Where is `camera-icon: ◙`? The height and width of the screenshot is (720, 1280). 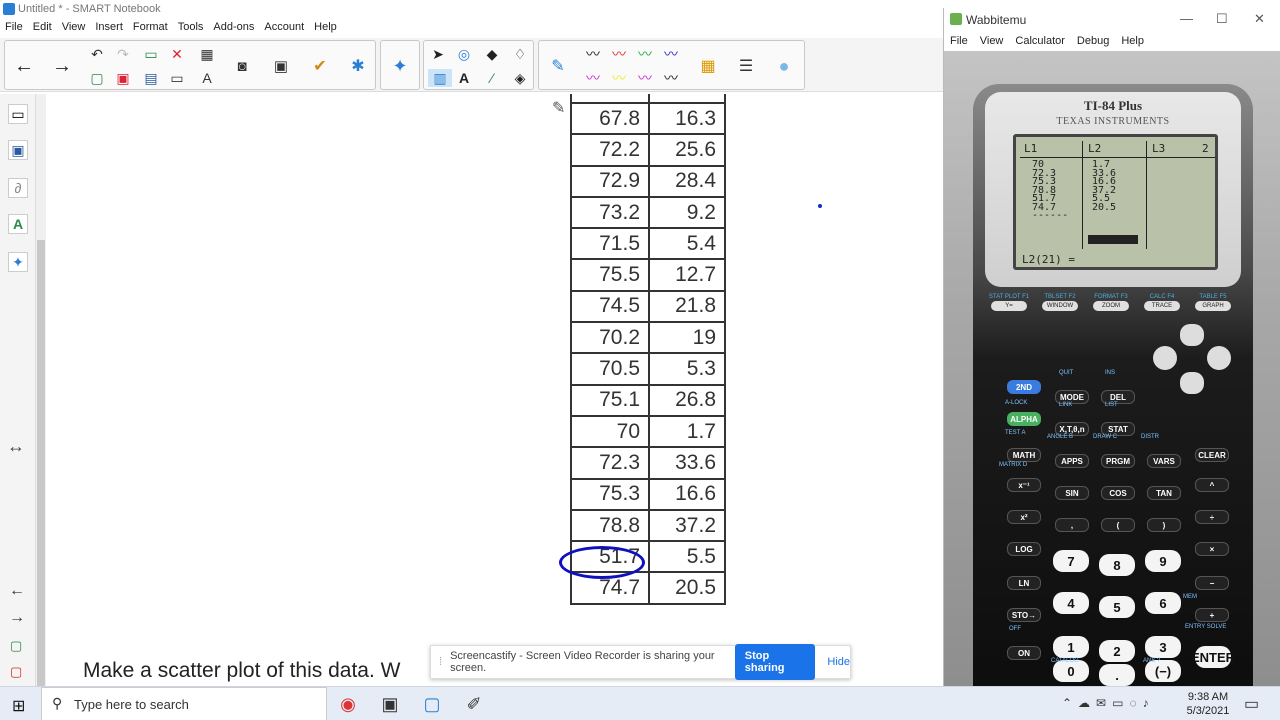
camera-icon: ◙ is located at coordinates (242, 66).